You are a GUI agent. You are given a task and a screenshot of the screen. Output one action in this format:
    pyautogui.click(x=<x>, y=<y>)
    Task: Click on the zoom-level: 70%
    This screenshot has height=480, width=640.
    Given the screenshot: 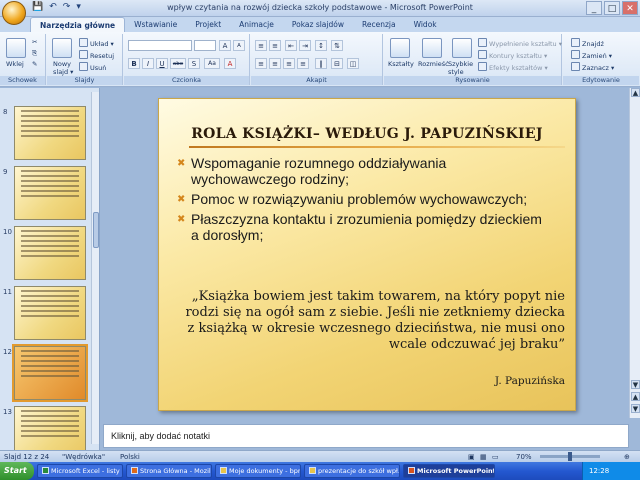 What is the action you would take?
    pyautogui.click(x=524, y=457)
    